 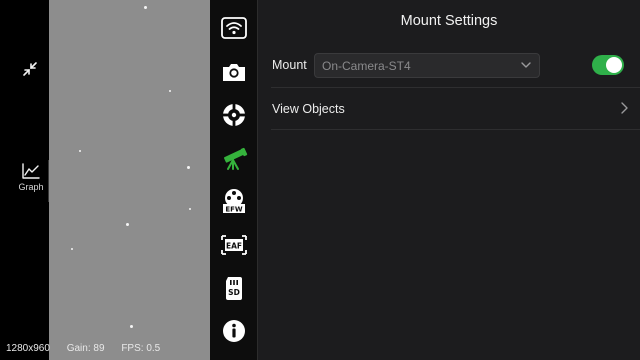 I want to click on line-graph-icon, so click(x=31, y=171).